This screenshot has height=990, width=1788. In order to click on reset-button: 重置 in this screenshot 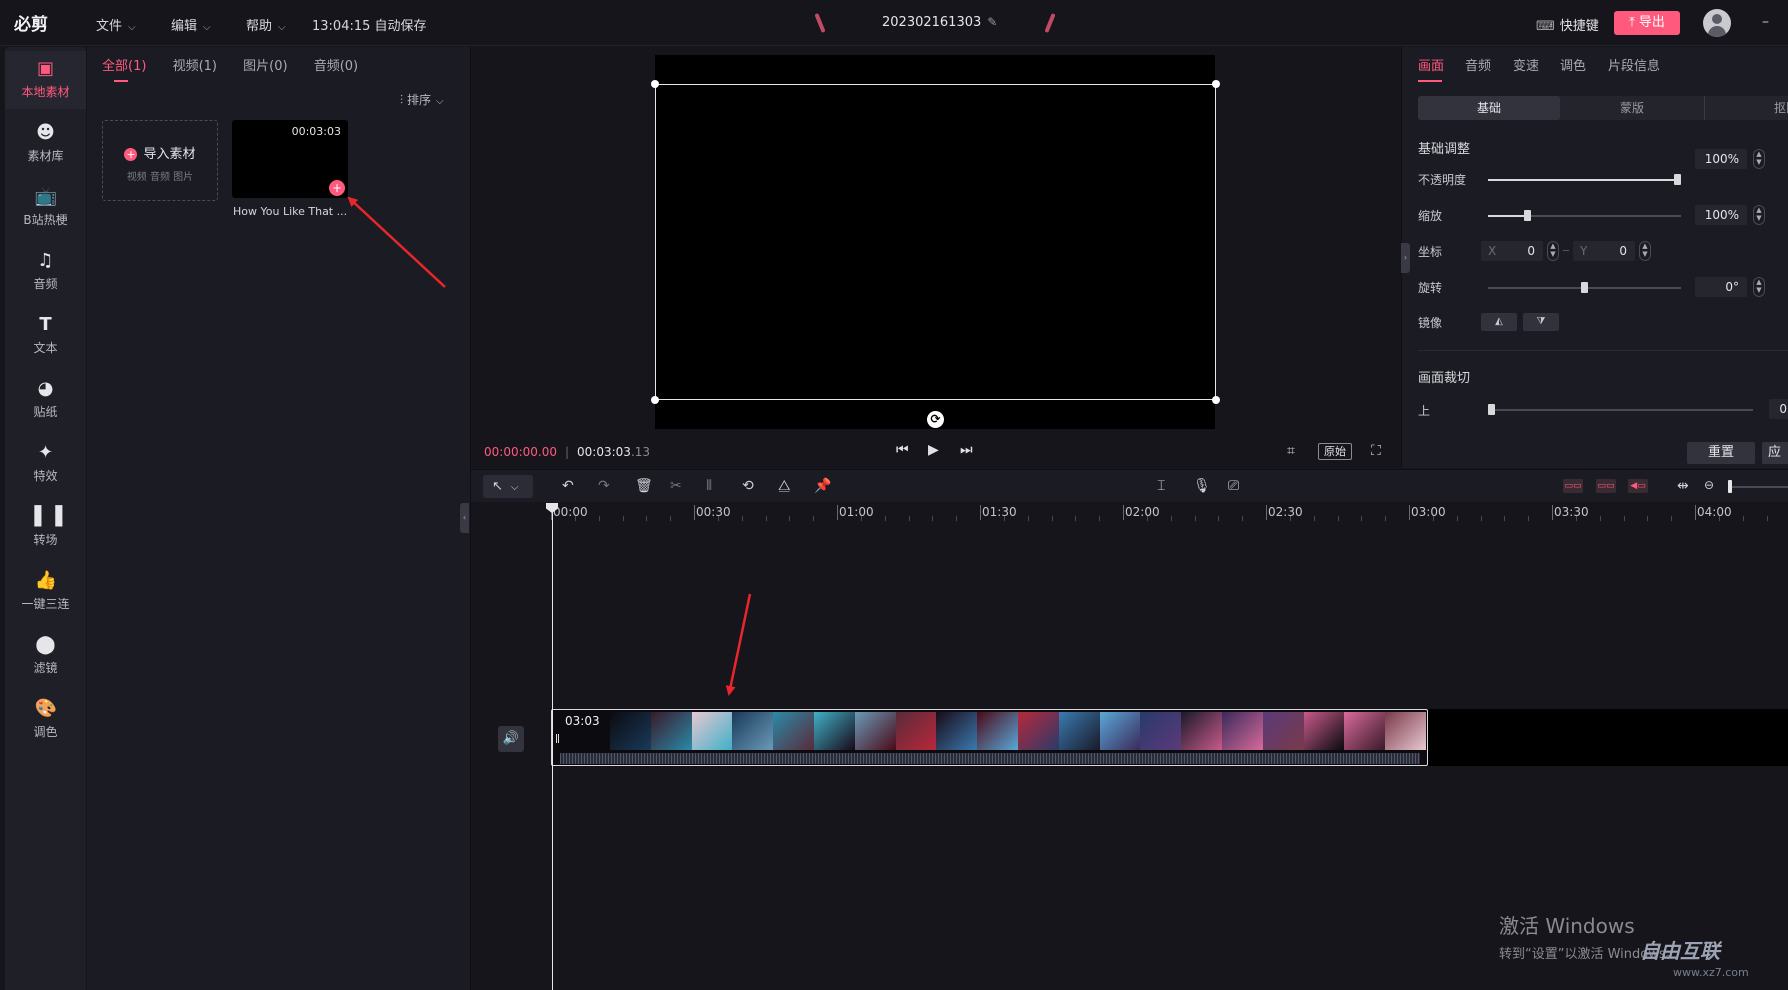, I will do `click(1721, 453)`.